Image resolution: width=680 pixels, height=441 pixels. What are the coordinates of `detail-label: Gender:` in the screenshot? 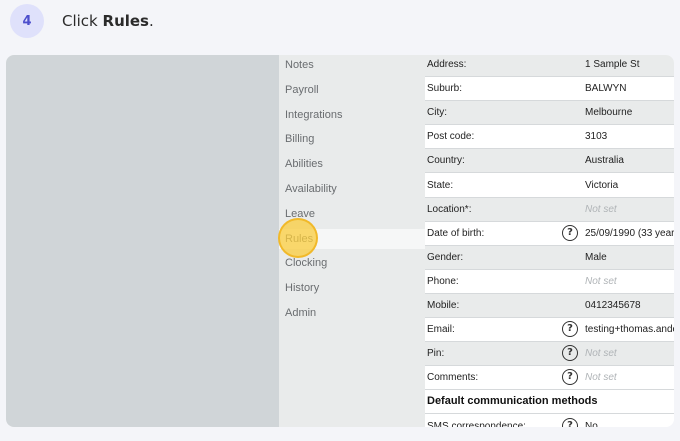 It's located at (445, 257).